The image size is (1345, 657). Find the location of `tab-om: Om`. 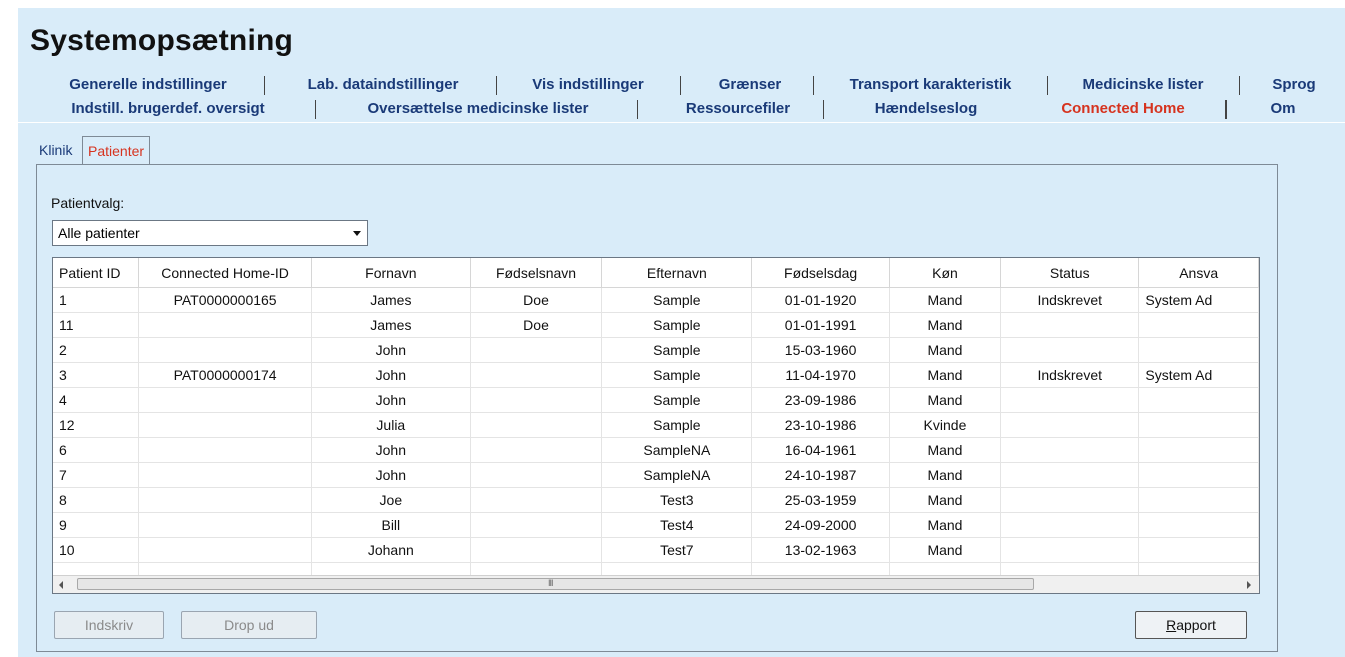

tab-om: Om is located at coordinates (1283, 109).